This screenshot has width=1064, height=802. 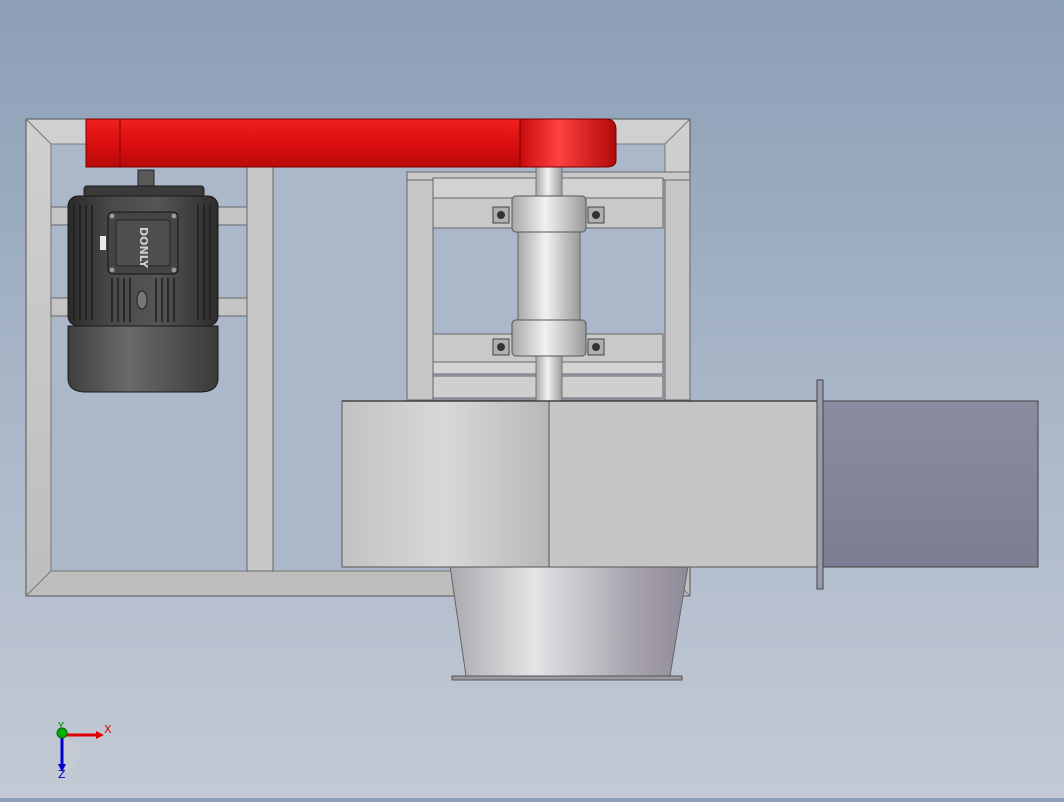 I want to click on fan-inlet-cone, so click(x=569, y=623).